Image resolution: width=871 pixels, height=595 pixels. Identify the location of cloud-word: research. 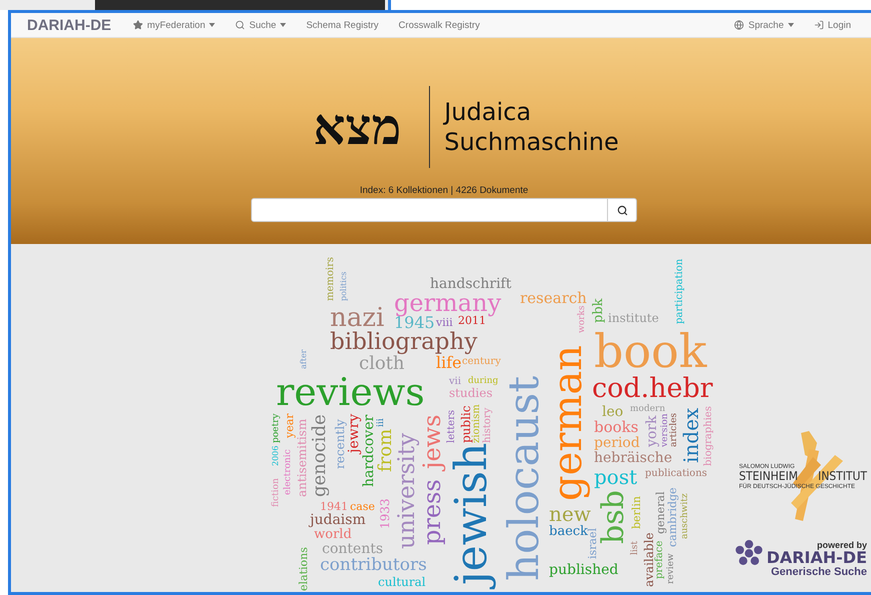
(553, 298).